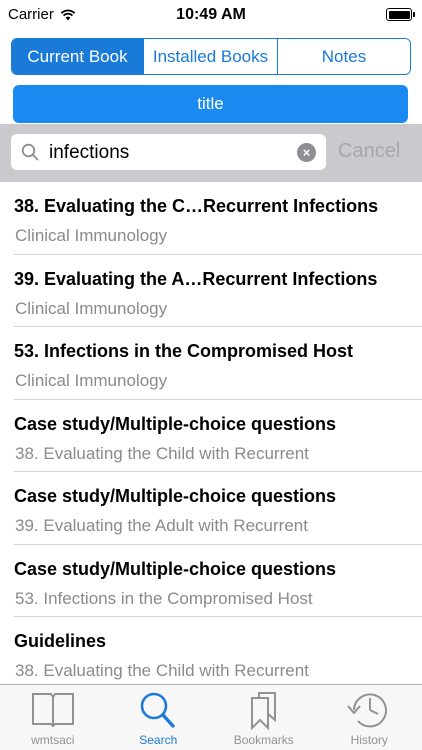 Image resolution: width=422 pixels, height=750 pixels. Describe the element at coordinates (168, 152) in the screenshot. I see `search-input: infections ×` at that location.